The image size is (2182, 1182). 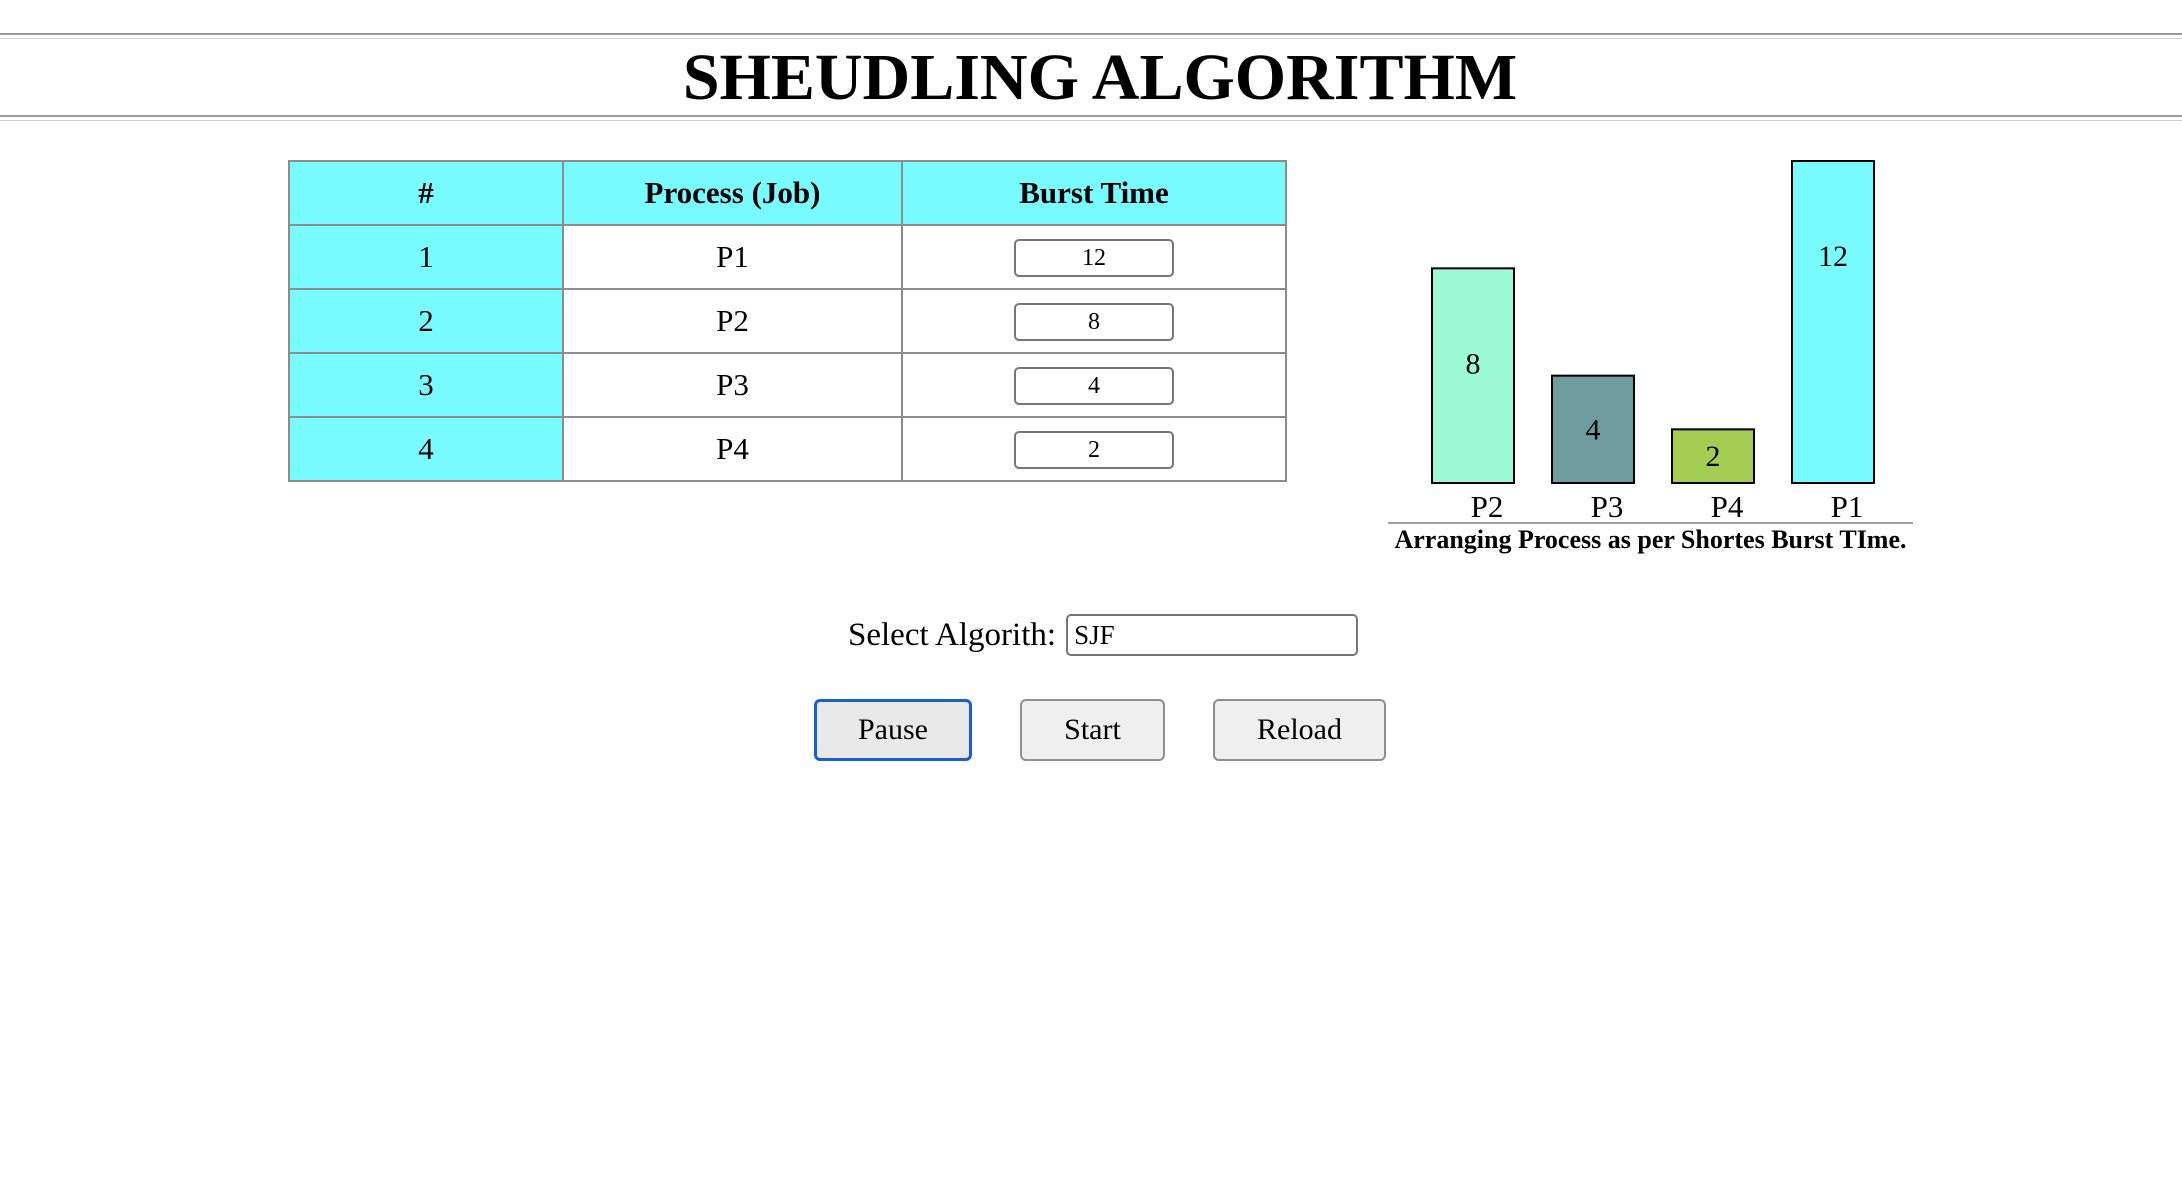 I want to click on chart-category-label: P4, so click(x=1727, y=506).